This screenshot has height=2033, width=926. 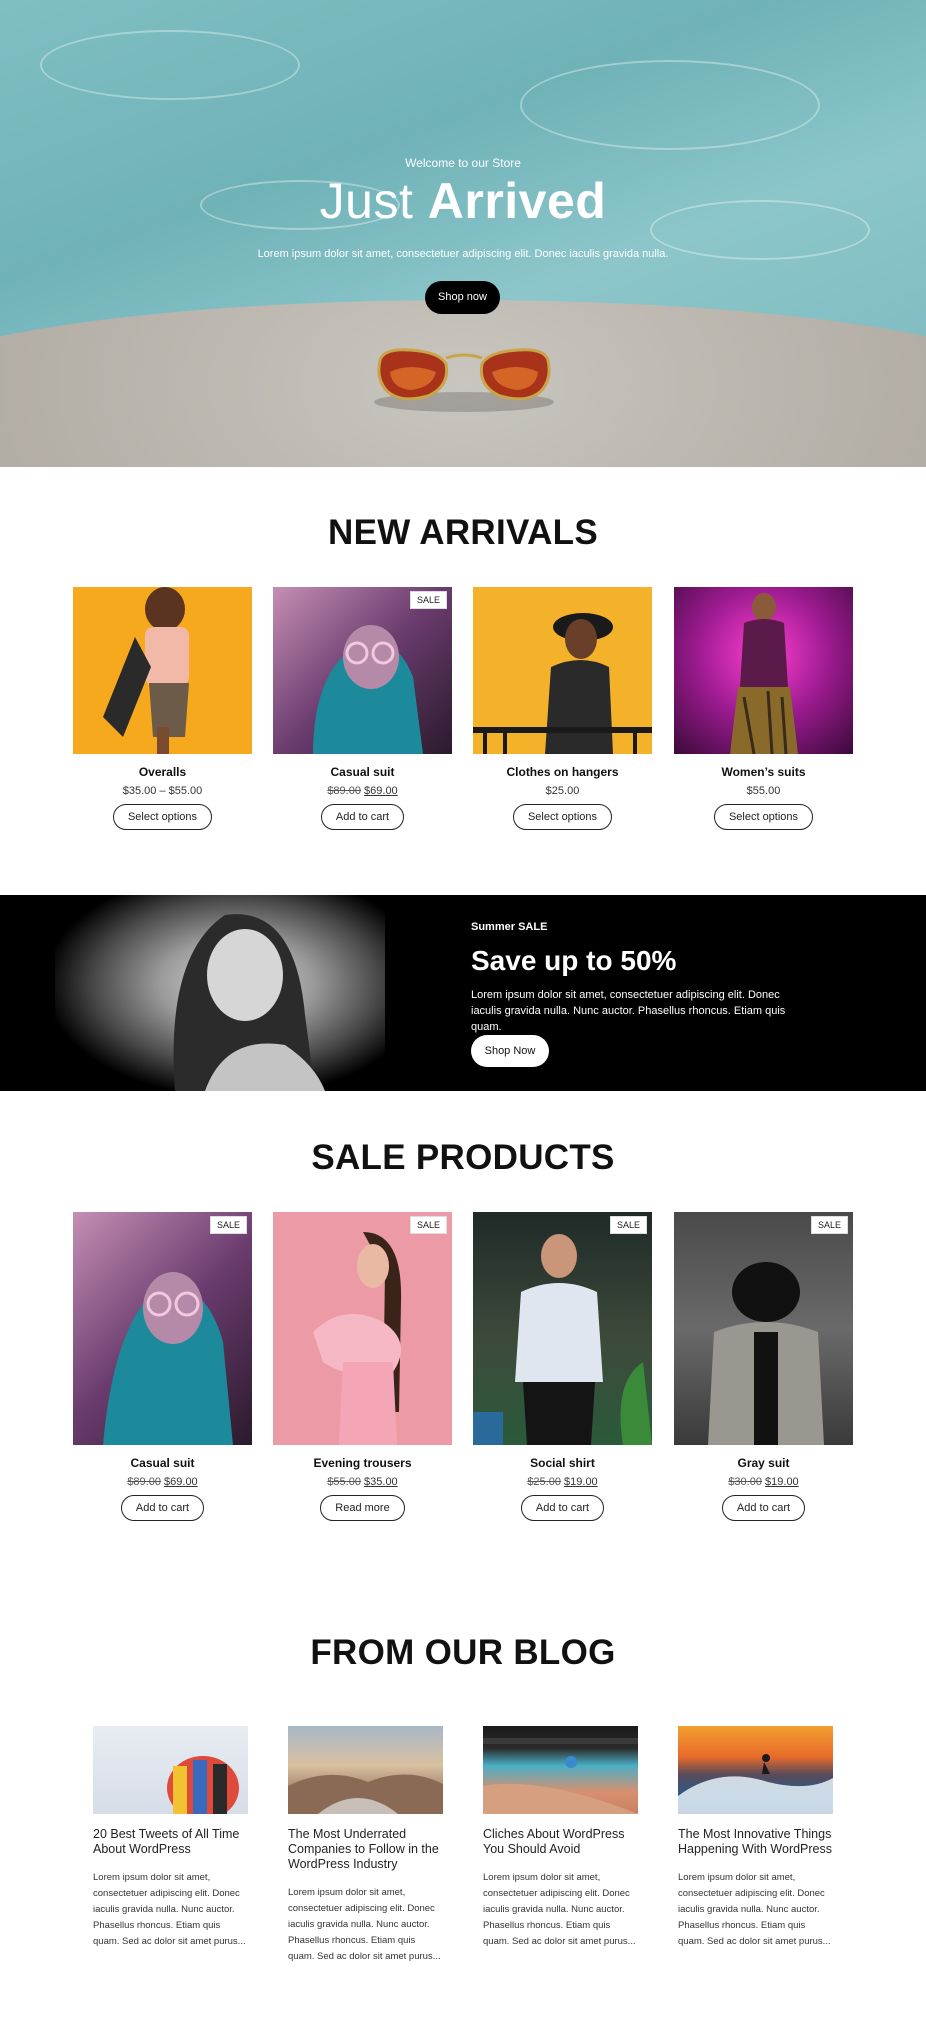 What do you see at coordinates (362, 1482) in the screenshot?
I see `product-price: $55.00 $35.00` at bounding box center [362, 1482].